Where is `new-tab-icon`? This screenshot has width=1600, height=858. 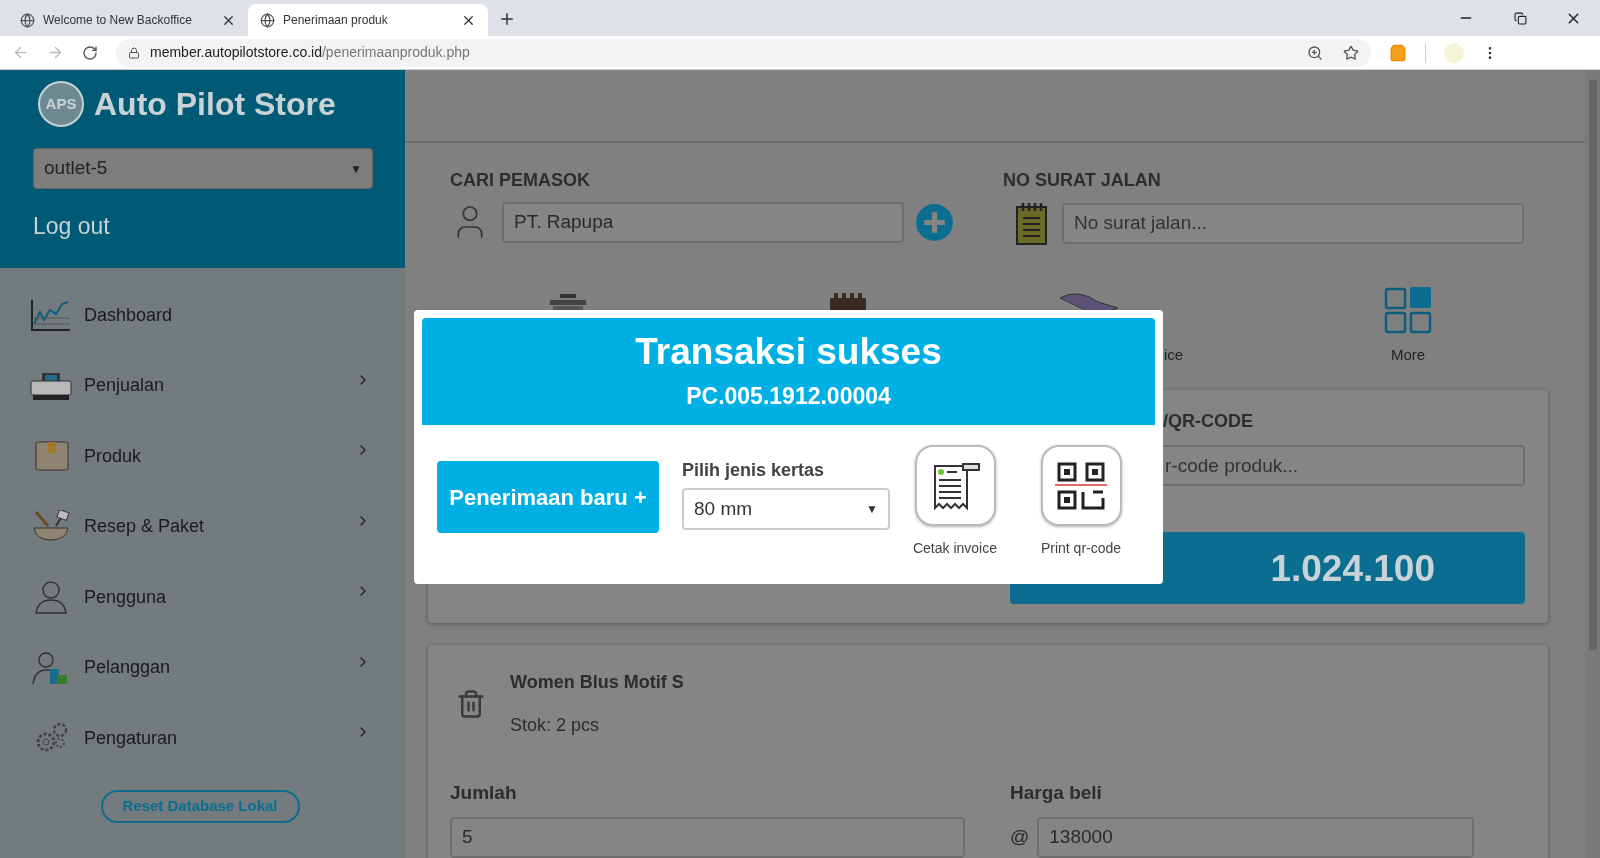 new-tab-icon is located at coordinates (507, 19).